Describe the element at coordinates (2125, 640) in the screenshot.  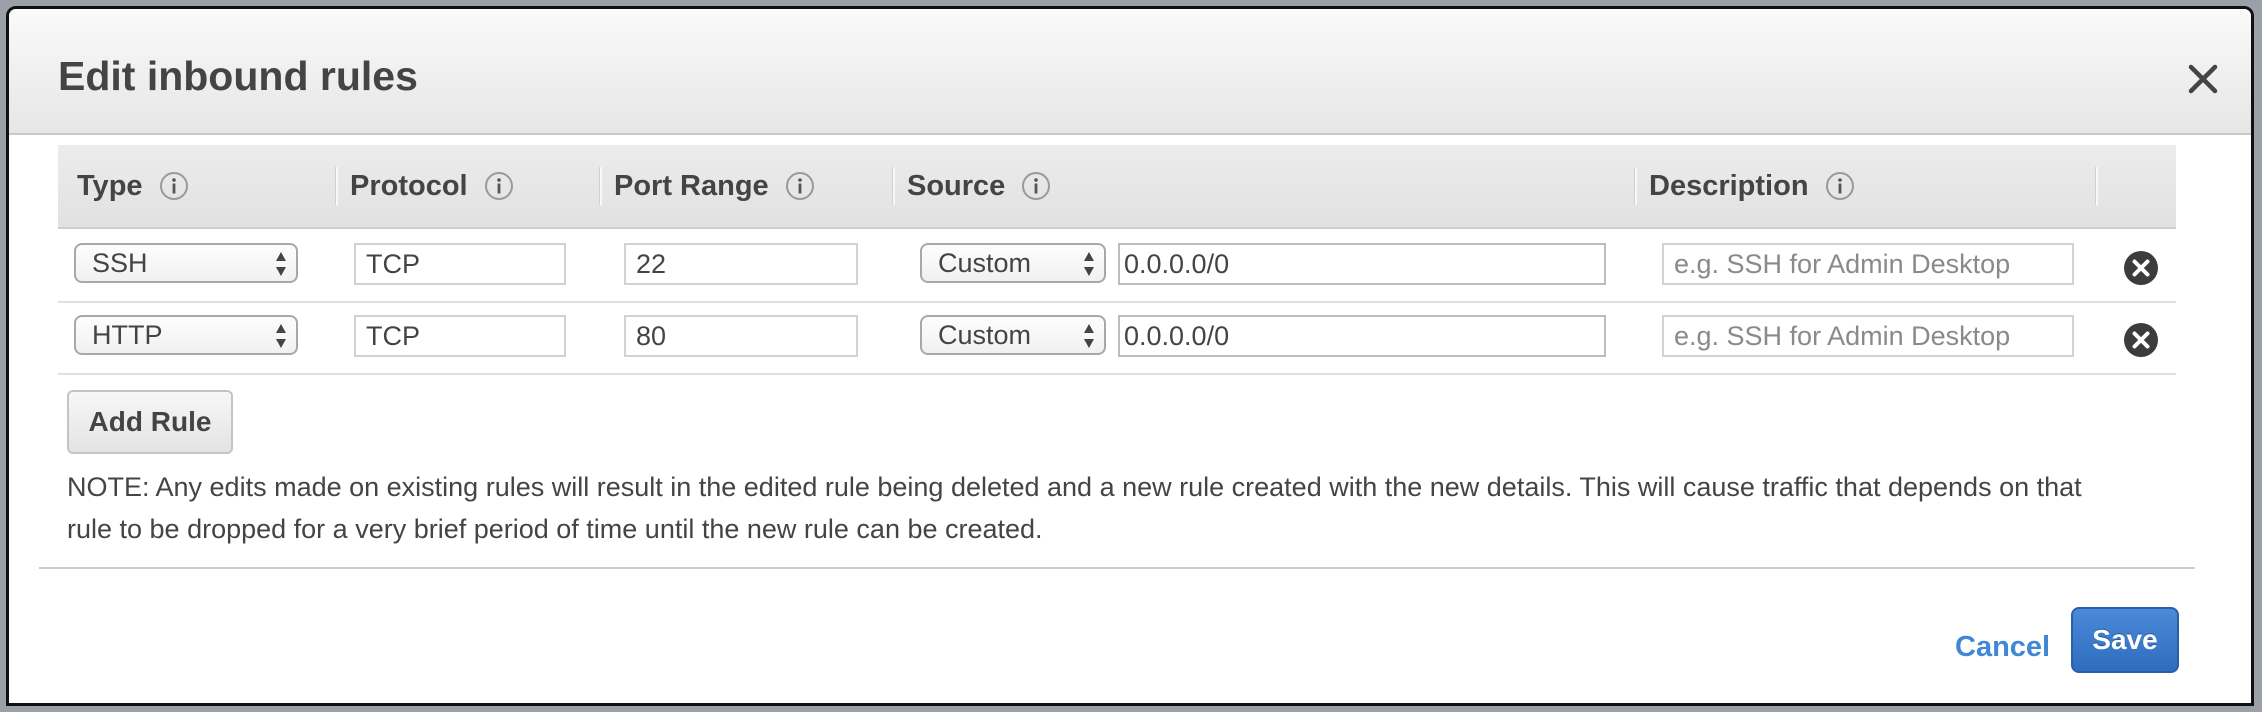
I see `save-button: Save` at that location.